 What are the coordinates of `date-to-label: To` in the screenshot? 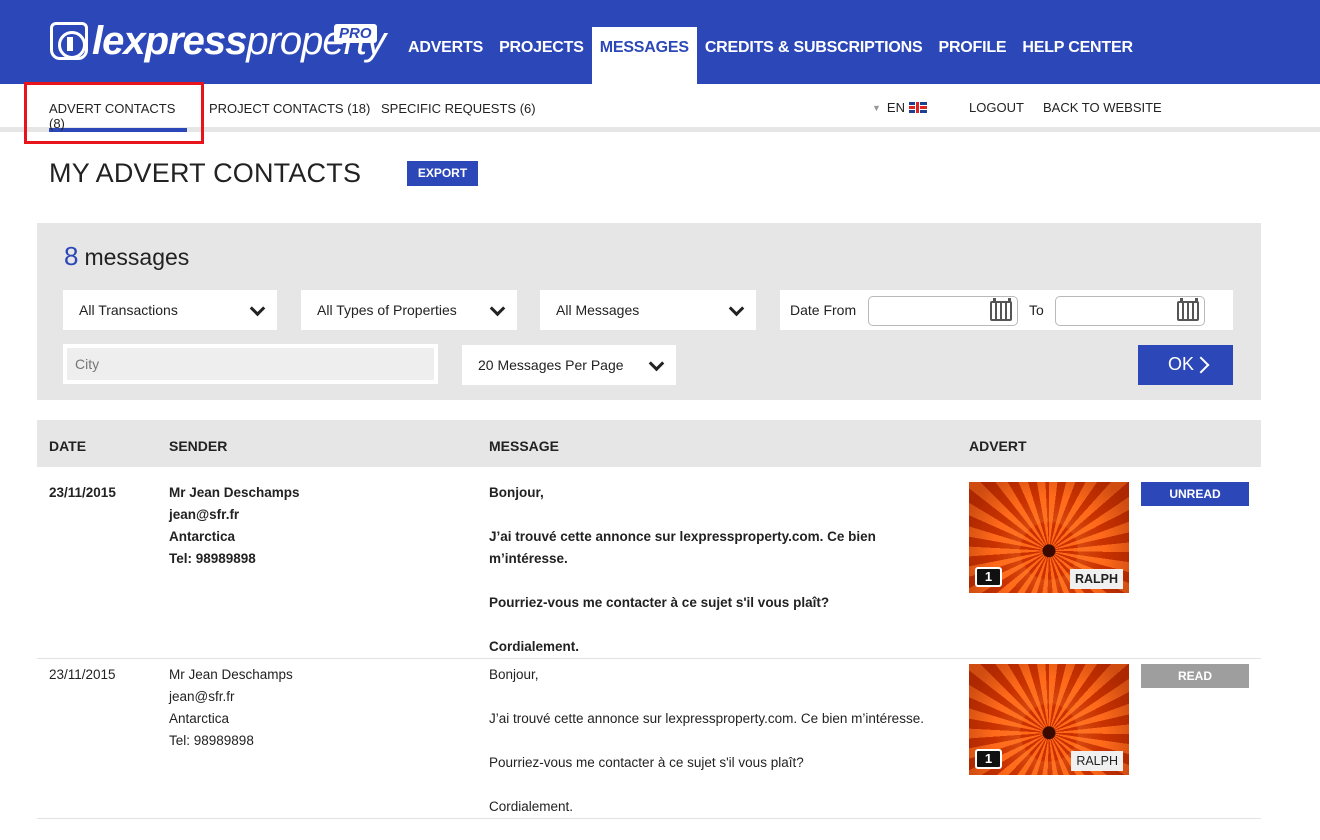 It's located at (1036, 310).